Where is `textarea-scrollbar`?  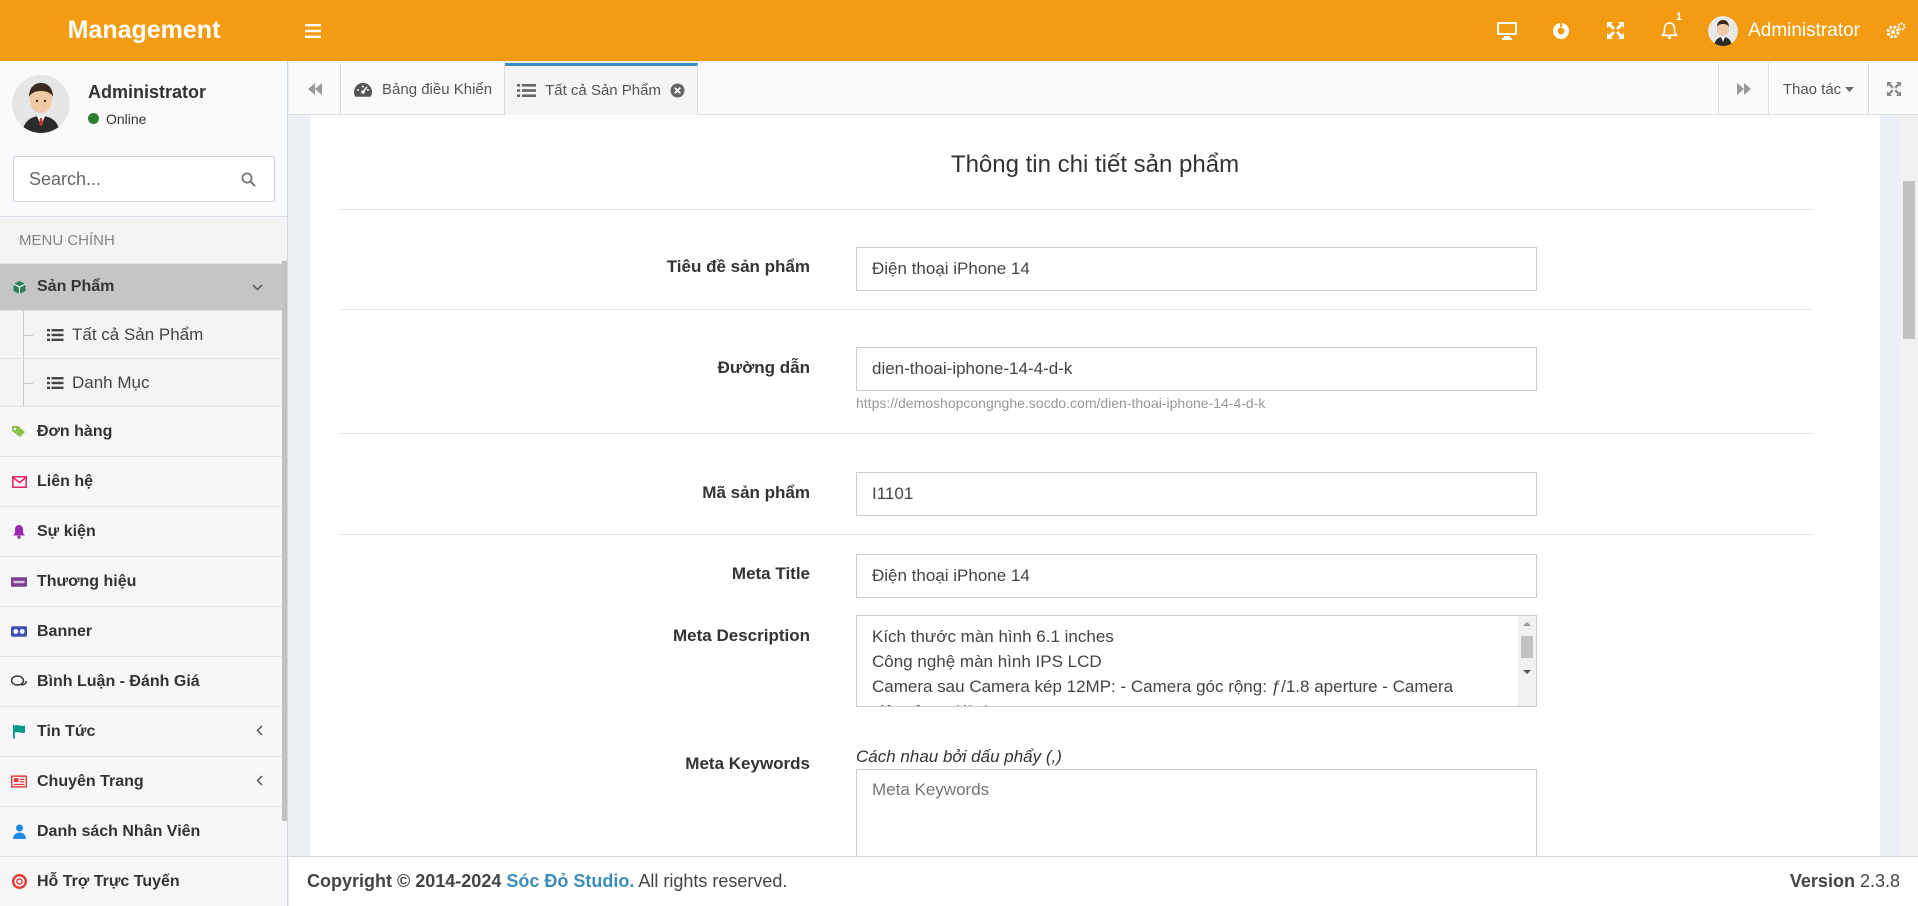 textarea-scrollbar is located at coordinates (1527, 661).